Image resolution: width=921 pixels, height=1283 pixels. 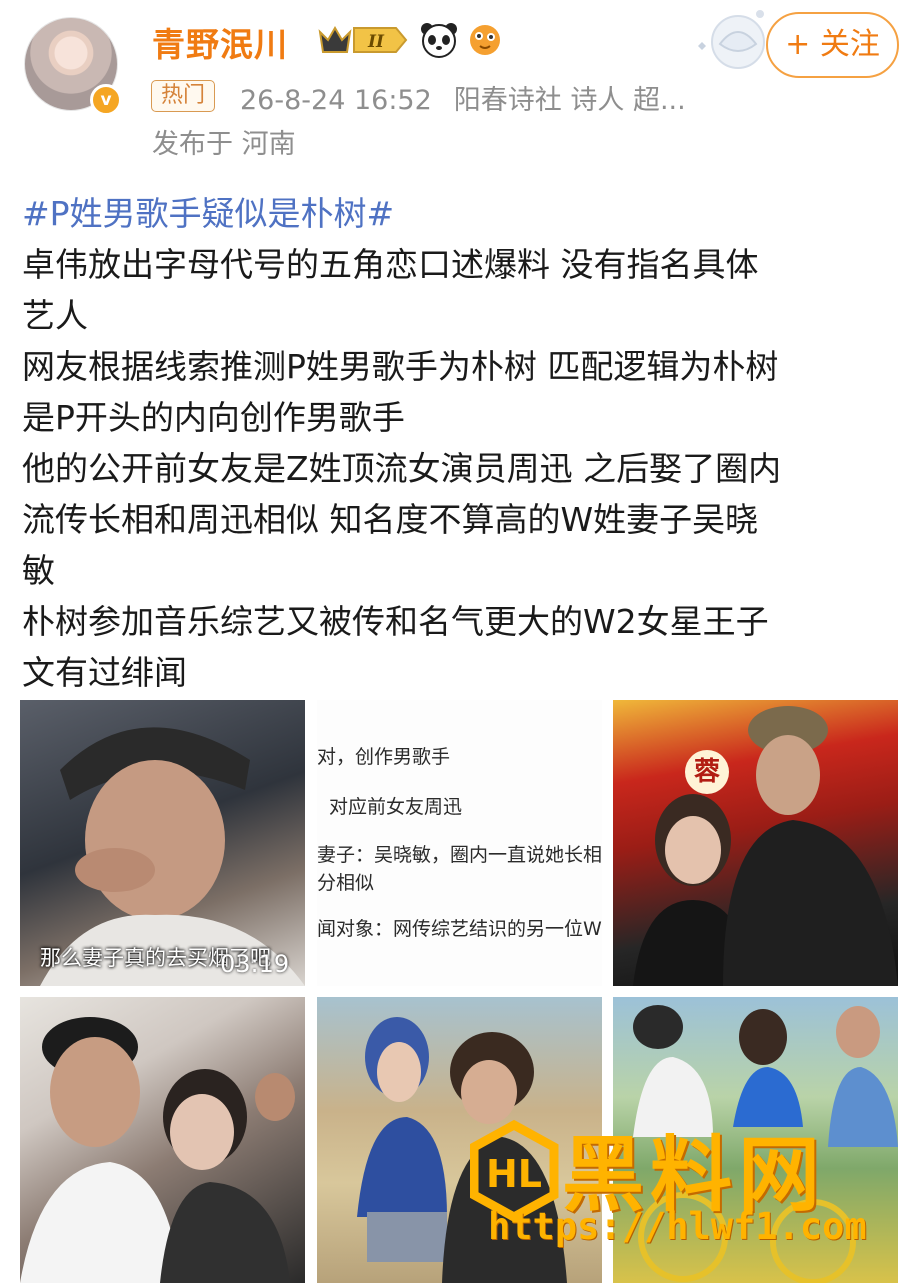 I want to click on post-line: 他的公开前女友是Z姓顶流女演员周迅 之后娶了圈内, so click(x=402, y=468).